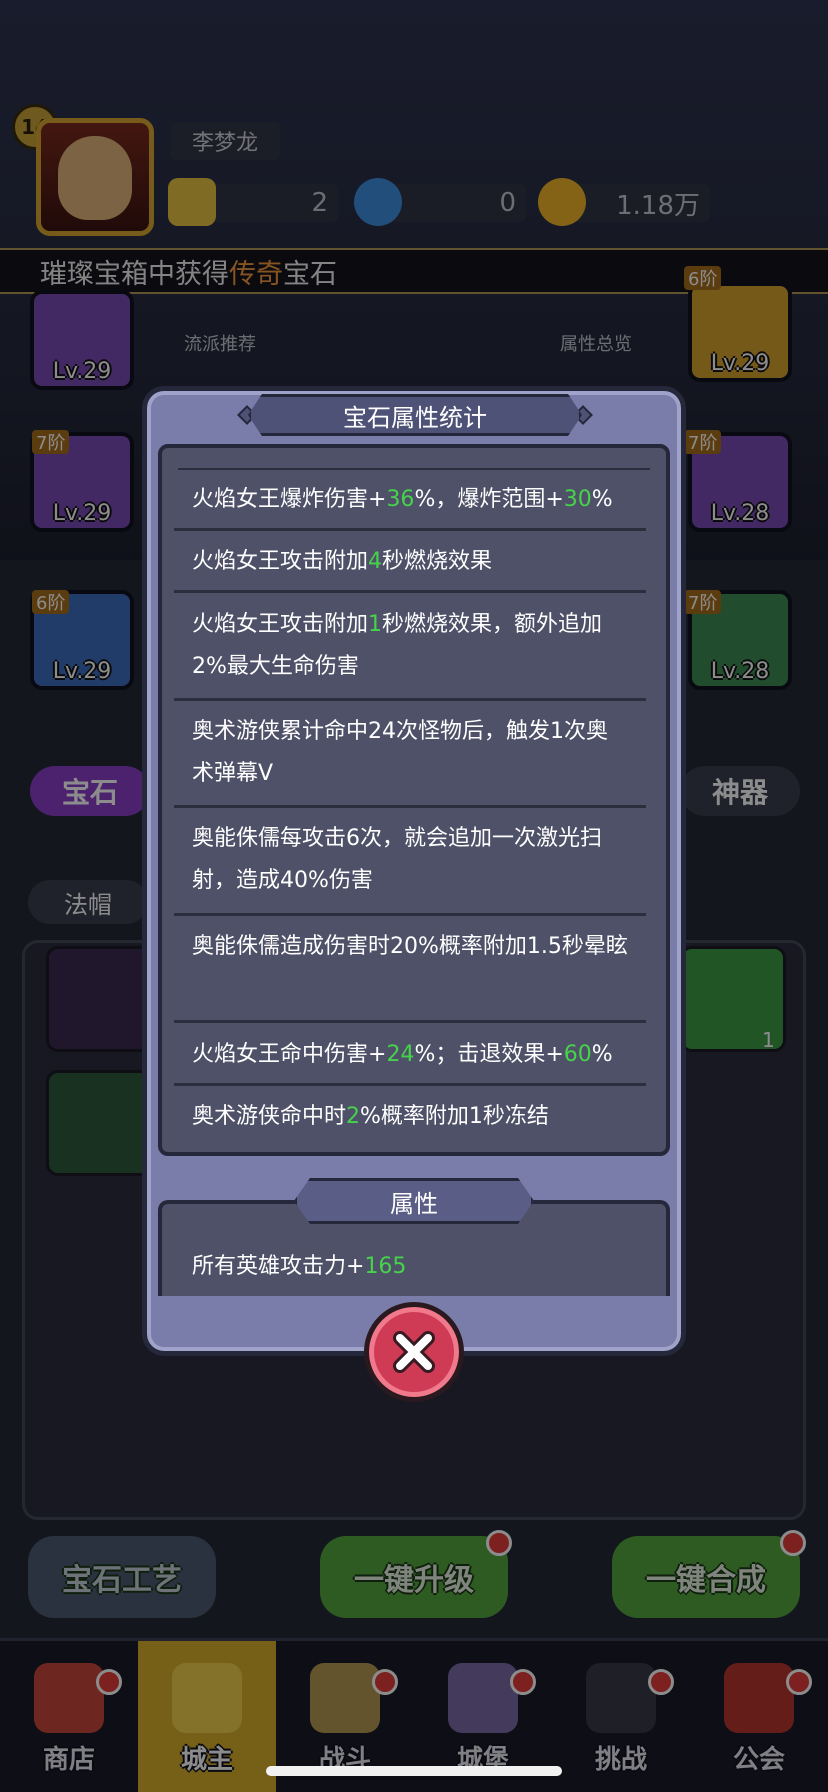 The image size is (828, 1792). I want to click on stat-value: 2, so click(353, 1116).